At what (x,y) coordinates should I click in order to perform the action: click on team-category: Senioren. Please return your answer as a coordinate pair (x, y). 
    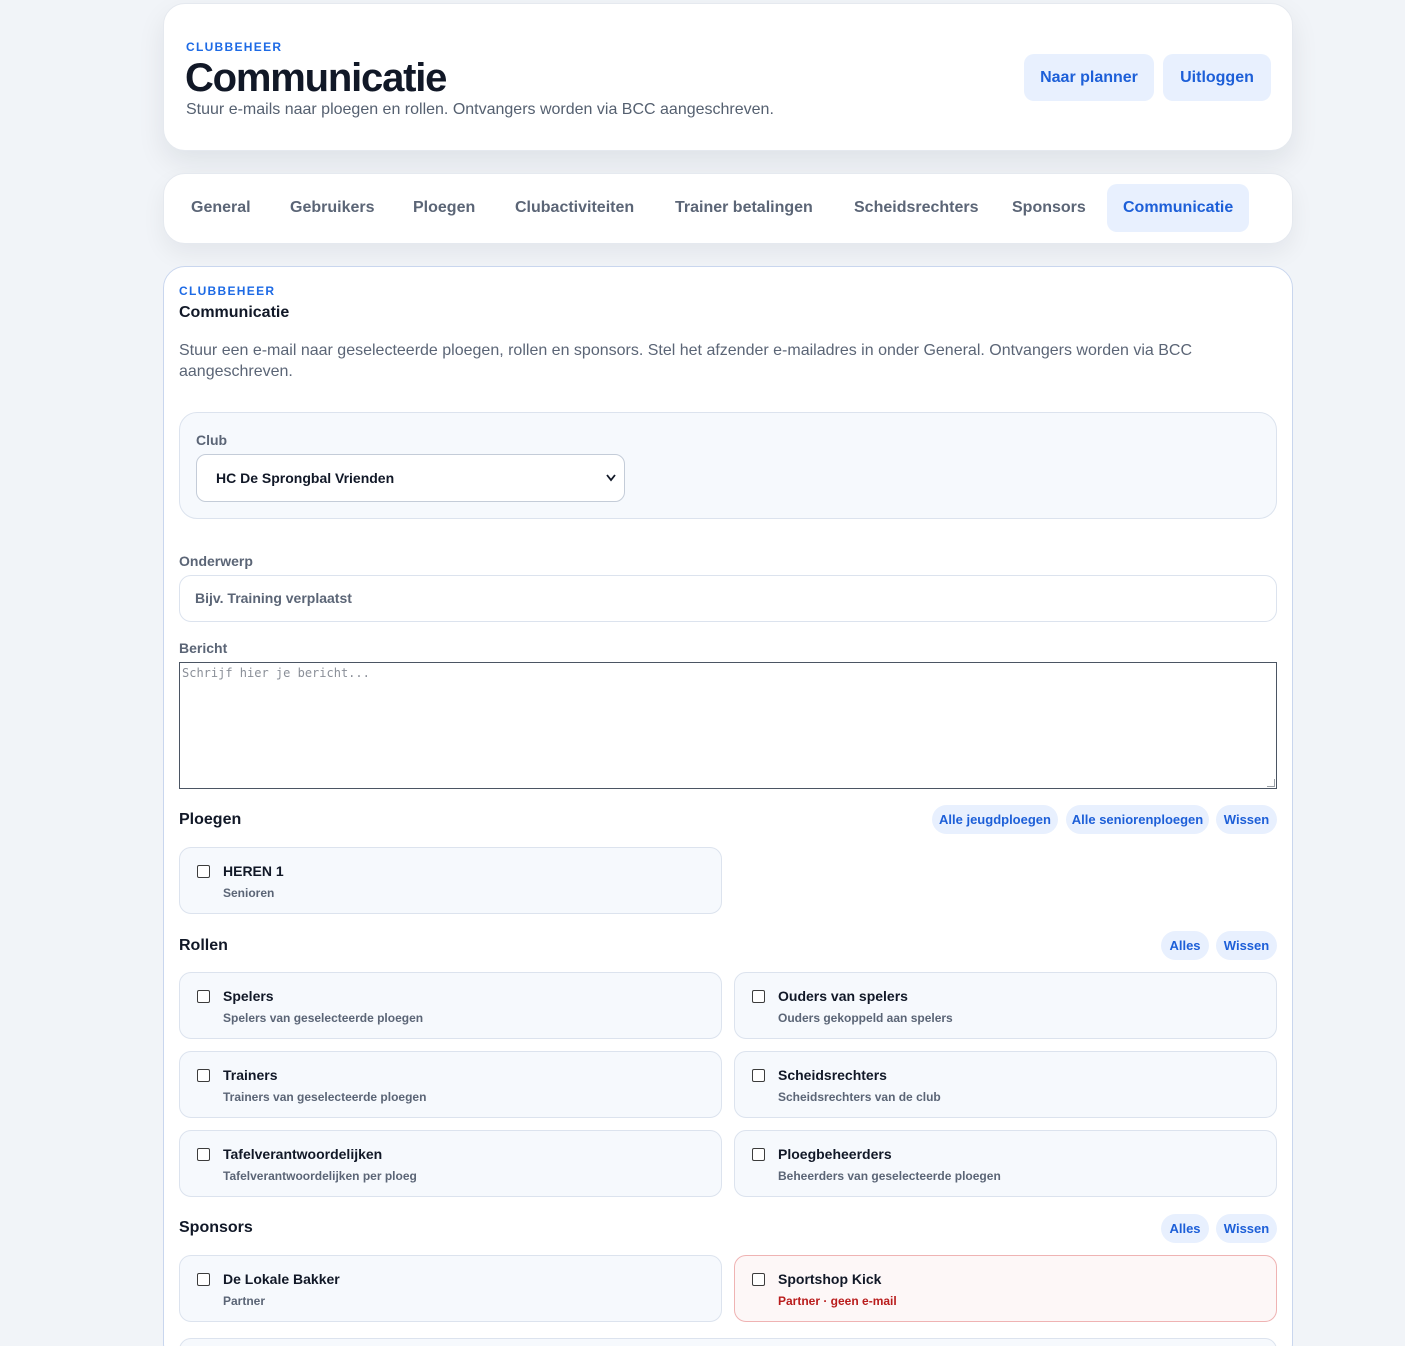
    Looking at the image, I should click on (249, 893).